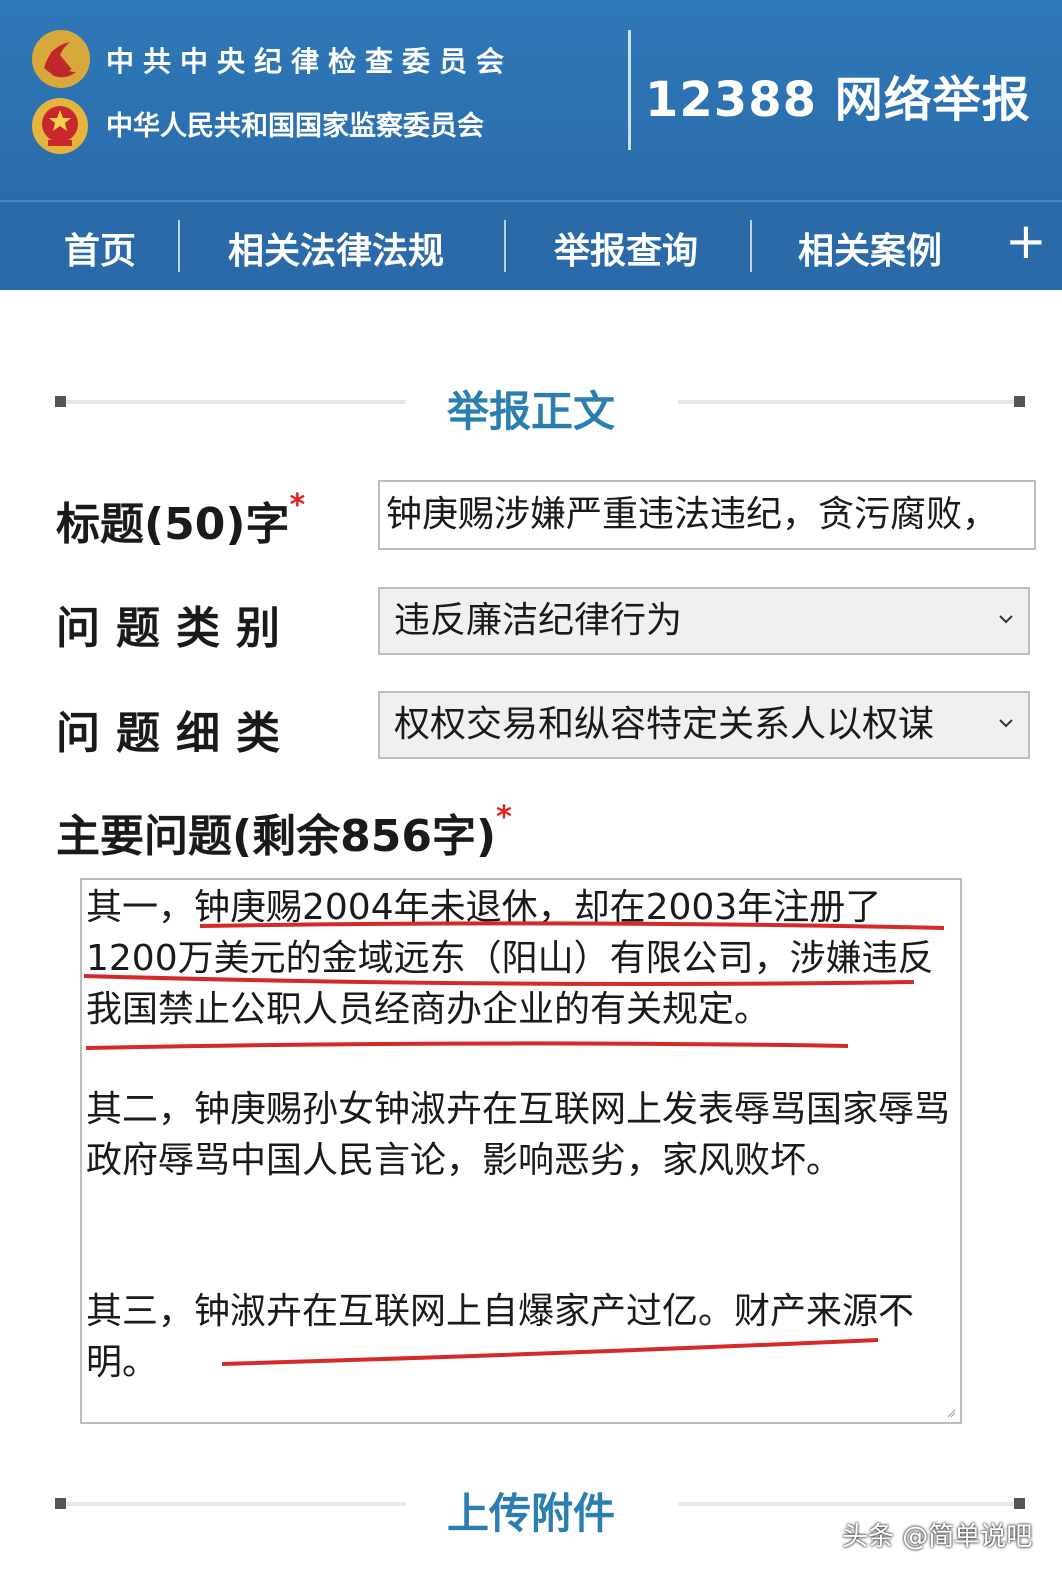 The image size is (1062, 1576). Describe the element at coordinates (60, 126) in the screenshot. I see `national-emblem-icon` at that location.